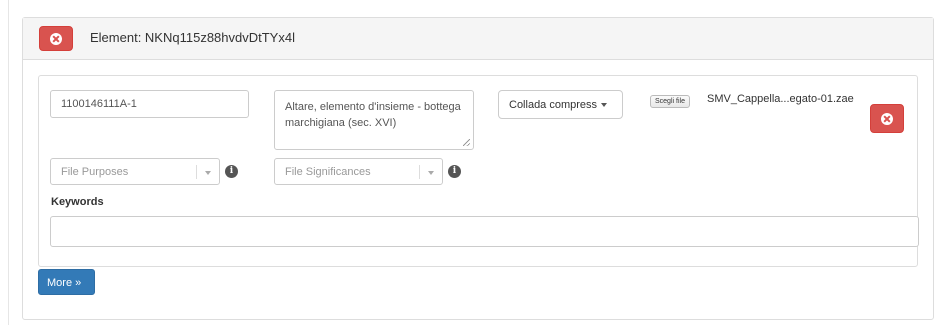  Describe the element at coordinates (192, 37) in the screenshot. I see `element-title: Element: NKNq115z88hvdvDtTYx4l` at that location.